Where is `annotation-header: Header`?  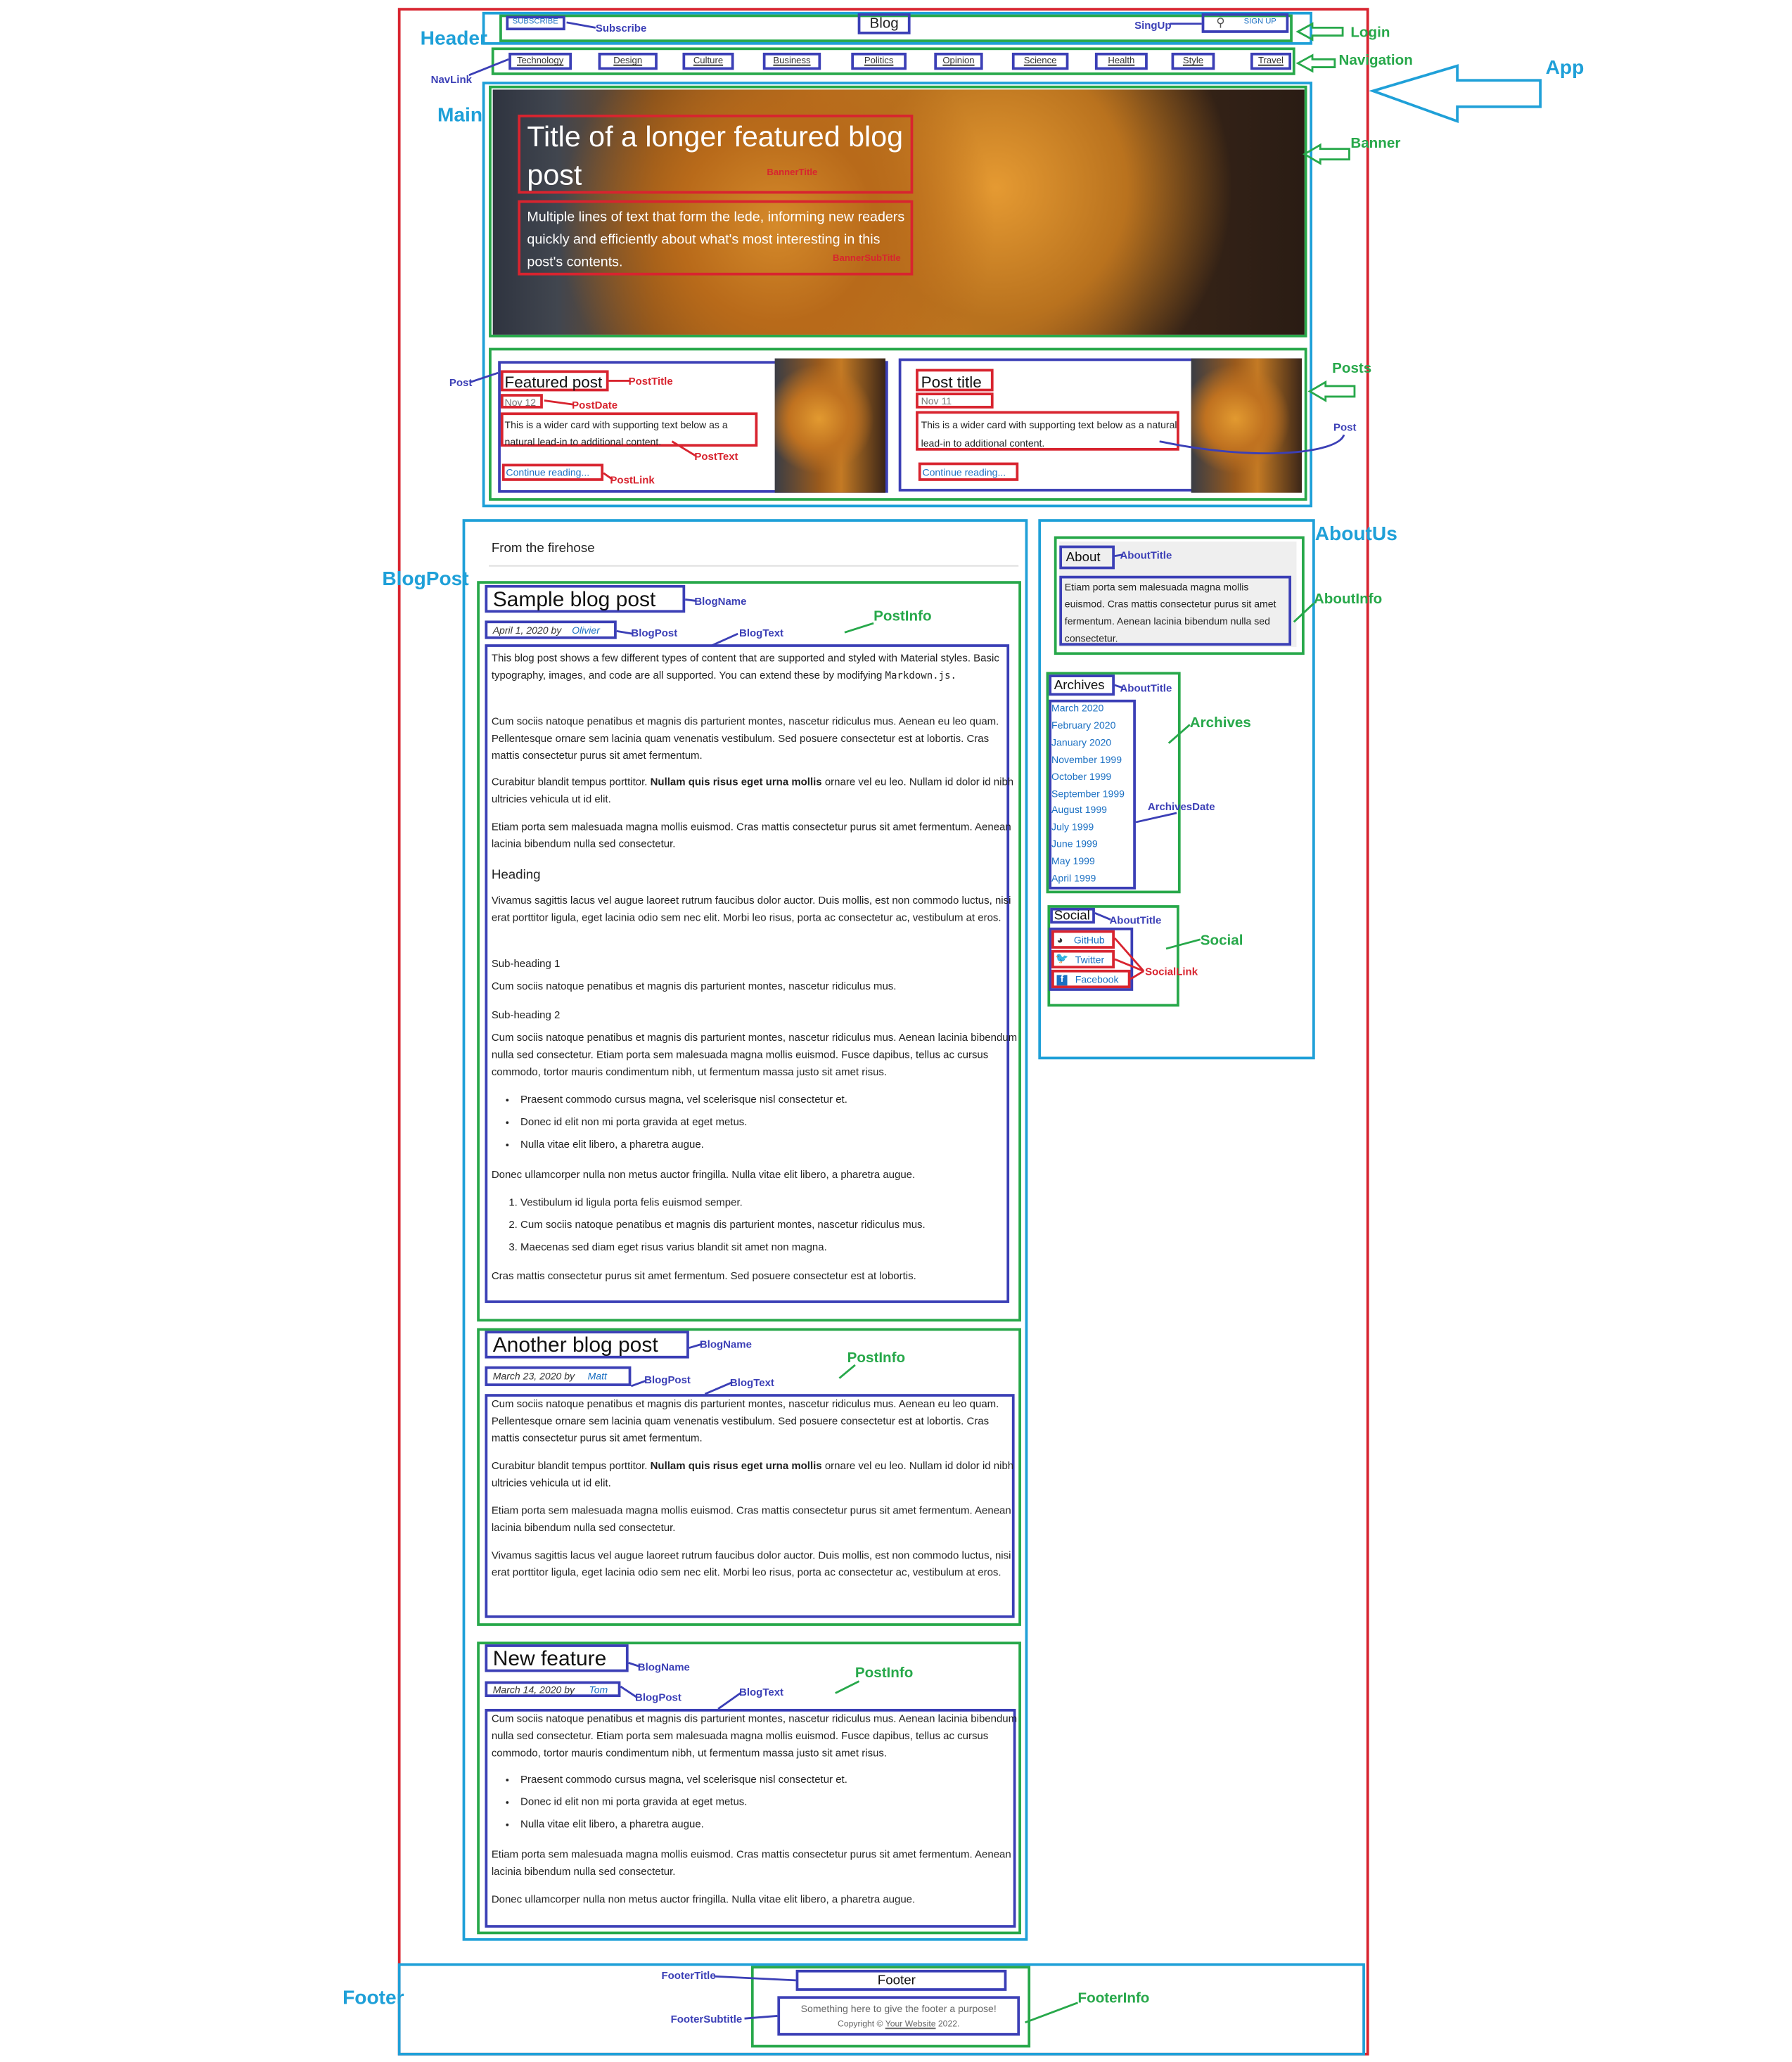
annotation-header: Header is located at coordinates (454, 39).